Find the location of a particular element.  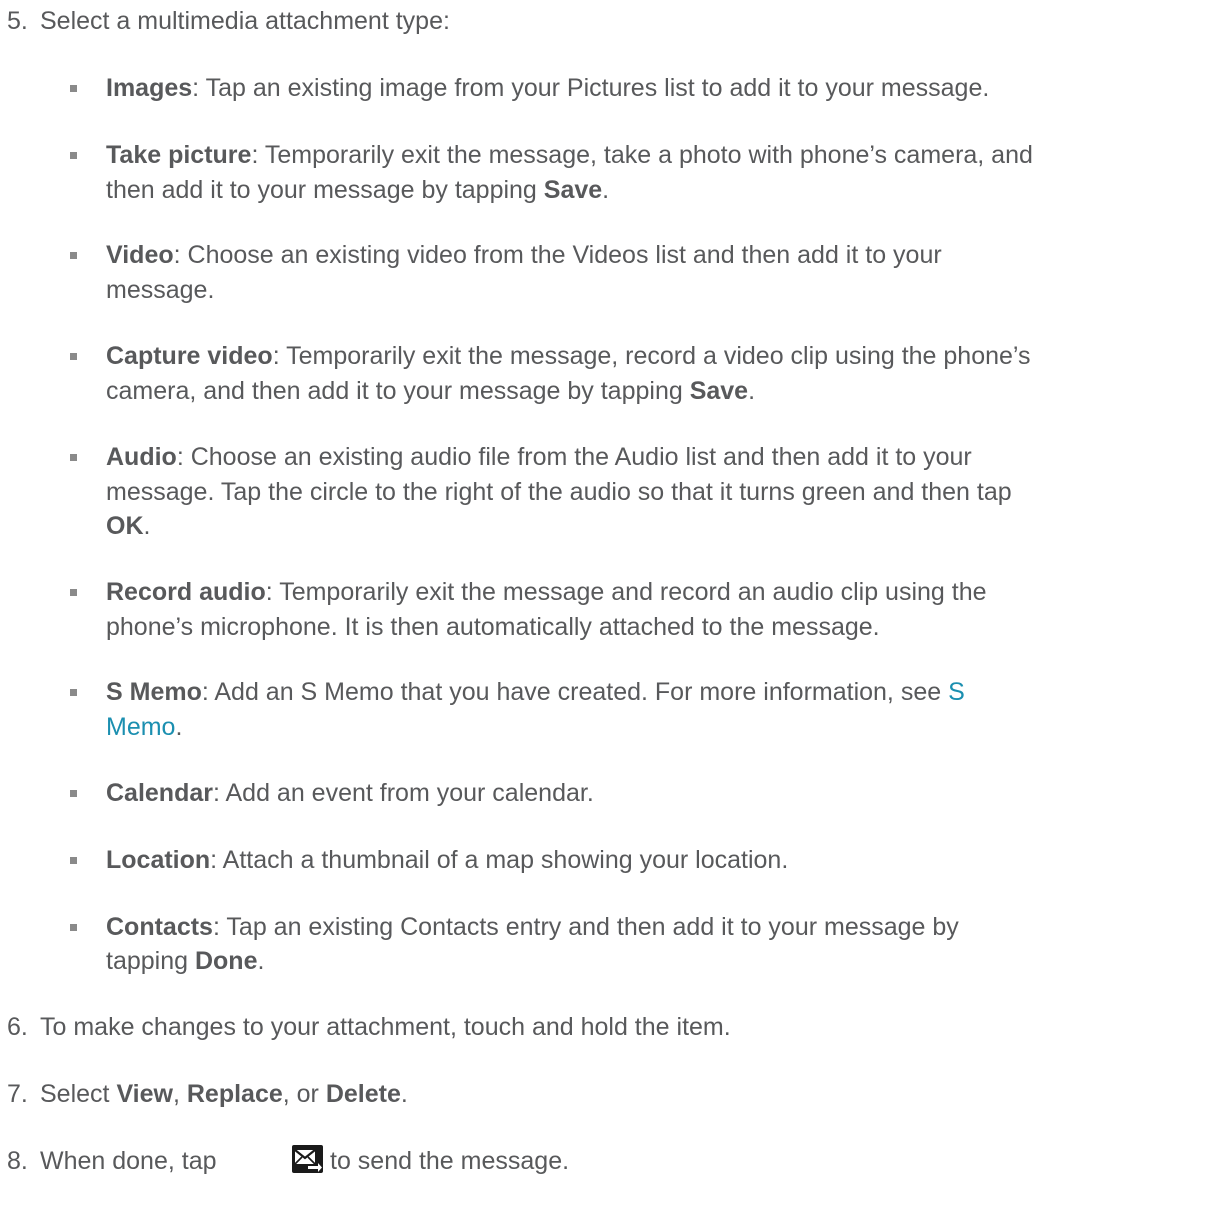

view-term: View is located at coordinates (144, 1094).